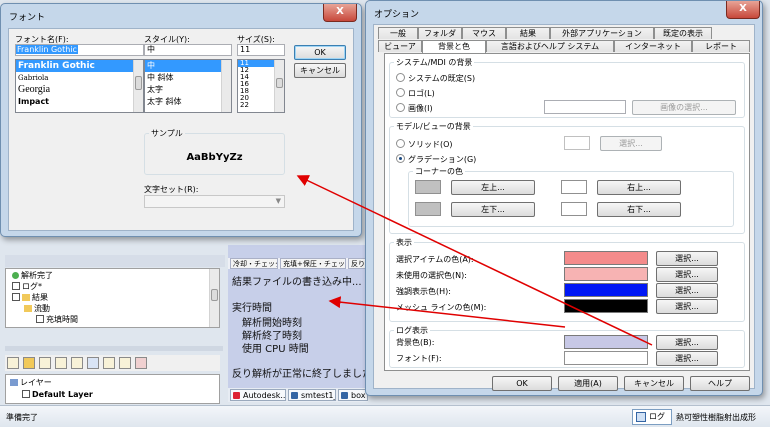 Image resolution: width=770 pixels, height=427 pixels. I want to click on arrow-to-log-panel, so click(447, 312).